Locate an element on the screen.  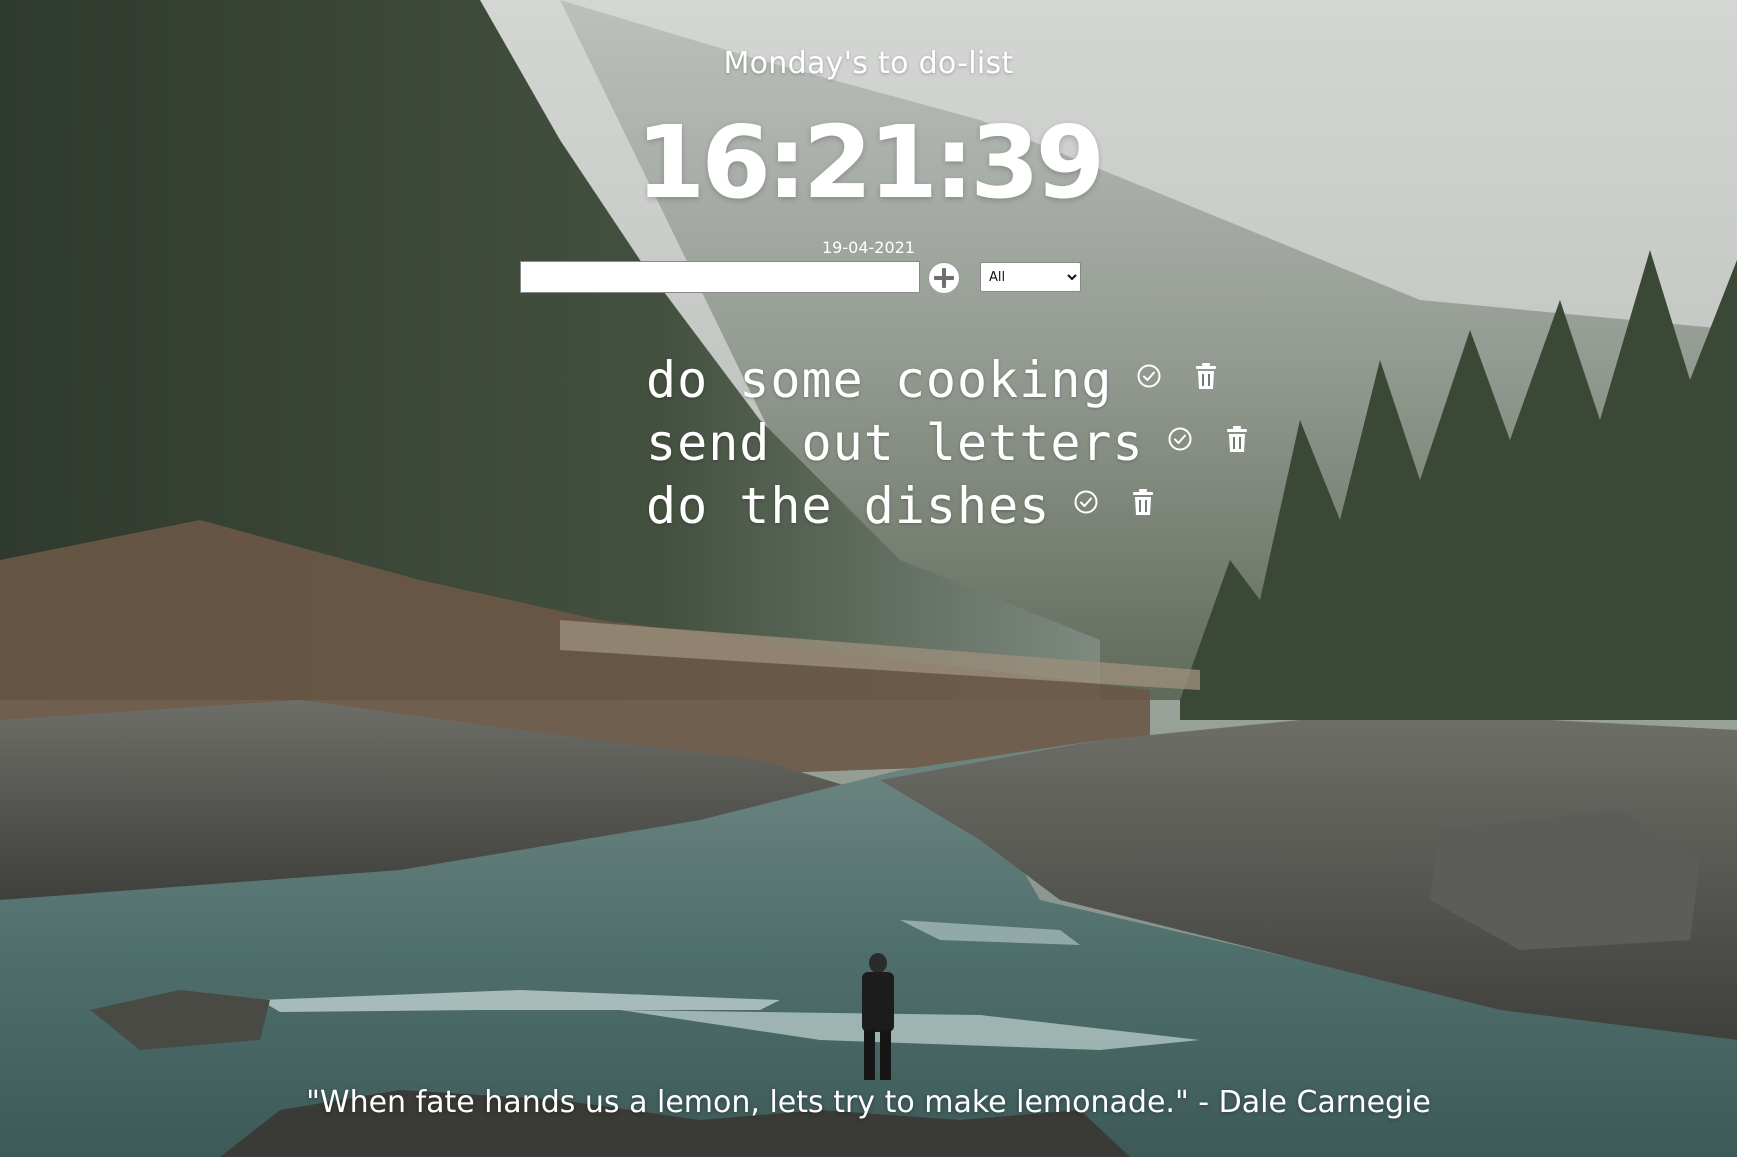
todo-item-text: do some cooking is located at coordinates (879, 379).